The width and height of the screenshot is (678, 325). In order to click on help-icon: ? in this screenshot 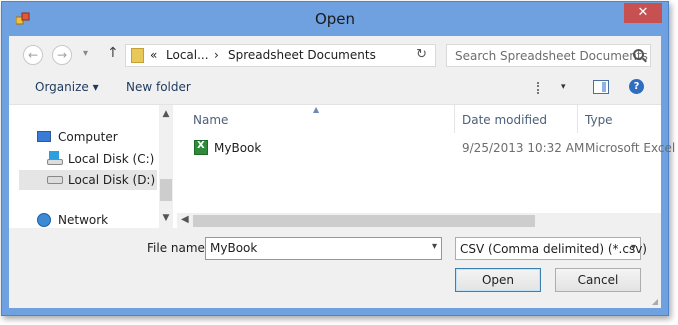, I will do `click(636, 86)`.